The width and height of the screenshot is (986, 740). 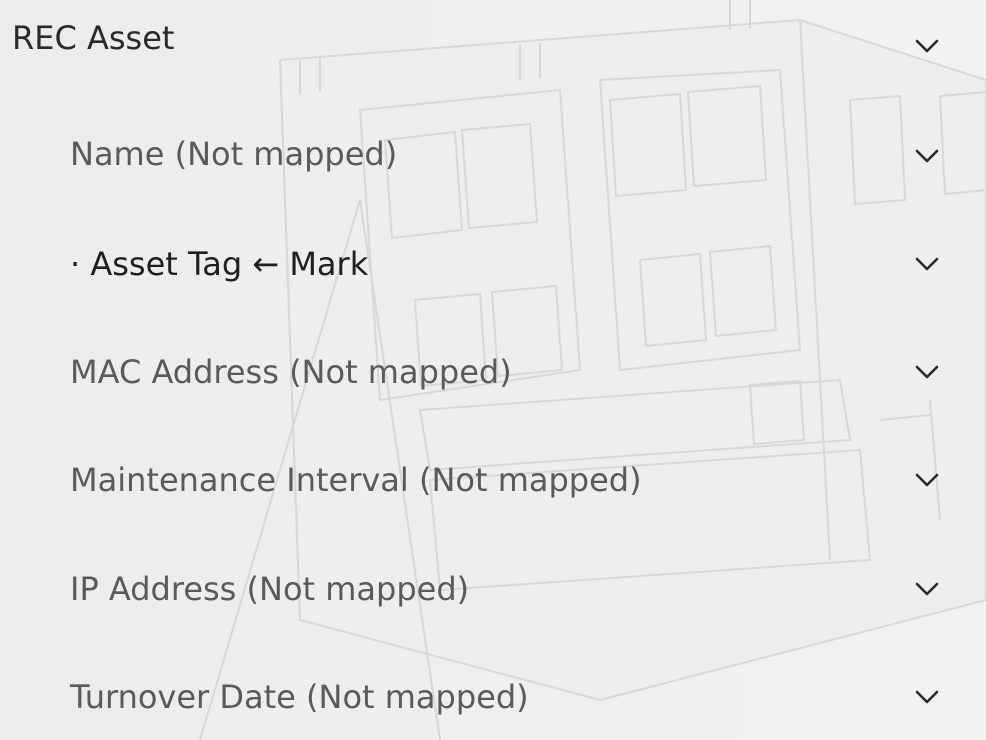 I want to click on field-label: MAC Address (Not mapped), so click(x=291, y=372).